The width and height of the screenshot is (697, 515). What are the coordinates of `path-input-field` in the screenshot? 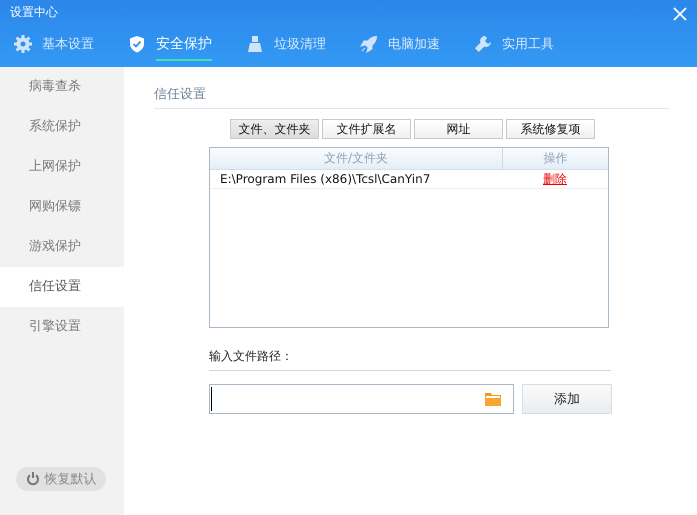 It's located at (361, 399).